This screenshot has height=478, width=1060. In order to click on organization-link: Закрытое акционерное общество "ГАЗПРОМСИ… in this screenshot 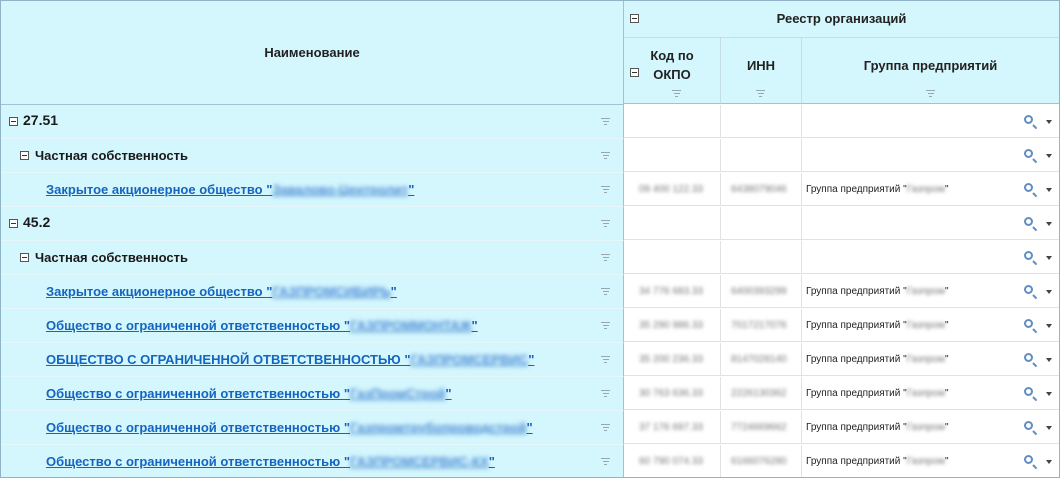, I will do `click(221, 291)`.